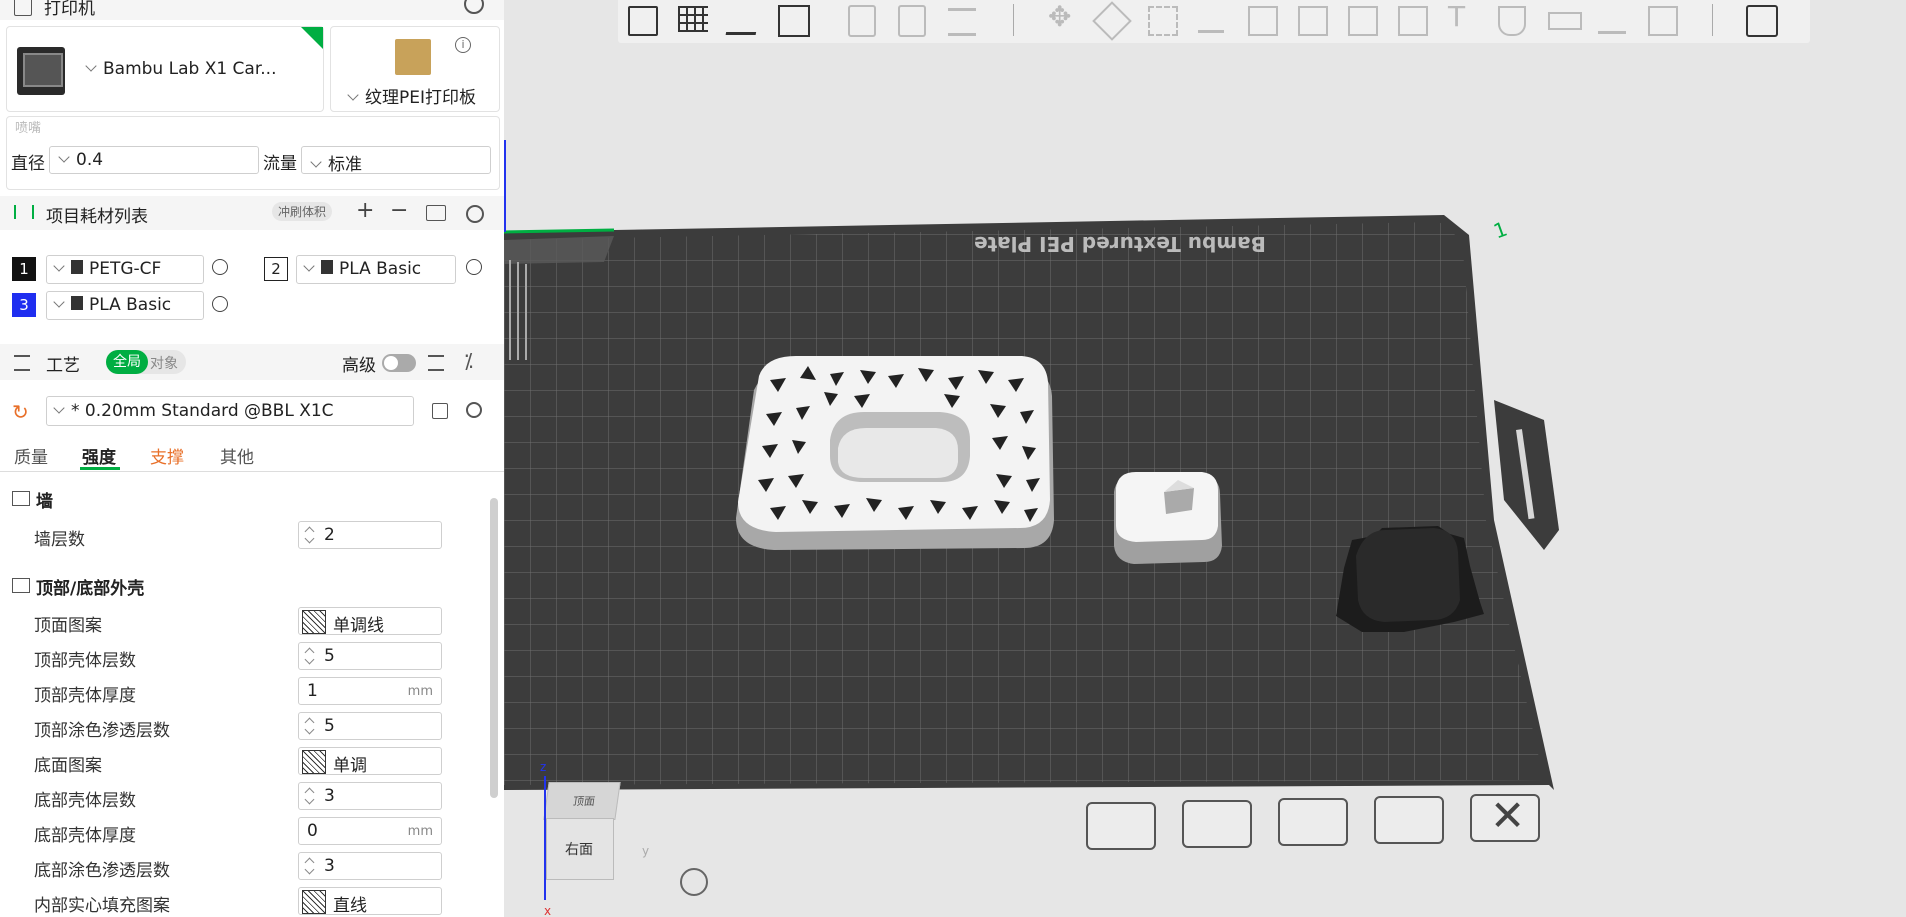 This screenshot has height=917, width=1906. Describe the element at coordinates (421, 98) in the screenshot. I see `plate-name: 纹理PEI打印板` at that location.